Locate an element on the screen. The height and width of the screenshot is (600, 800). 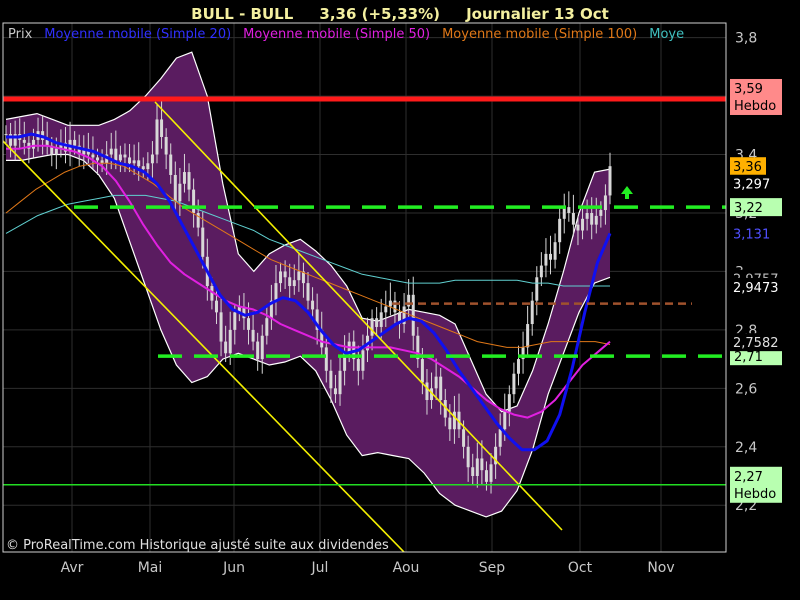
pricetag-label-ma100-value: 2,7582 is located at coordinates (756, 343).